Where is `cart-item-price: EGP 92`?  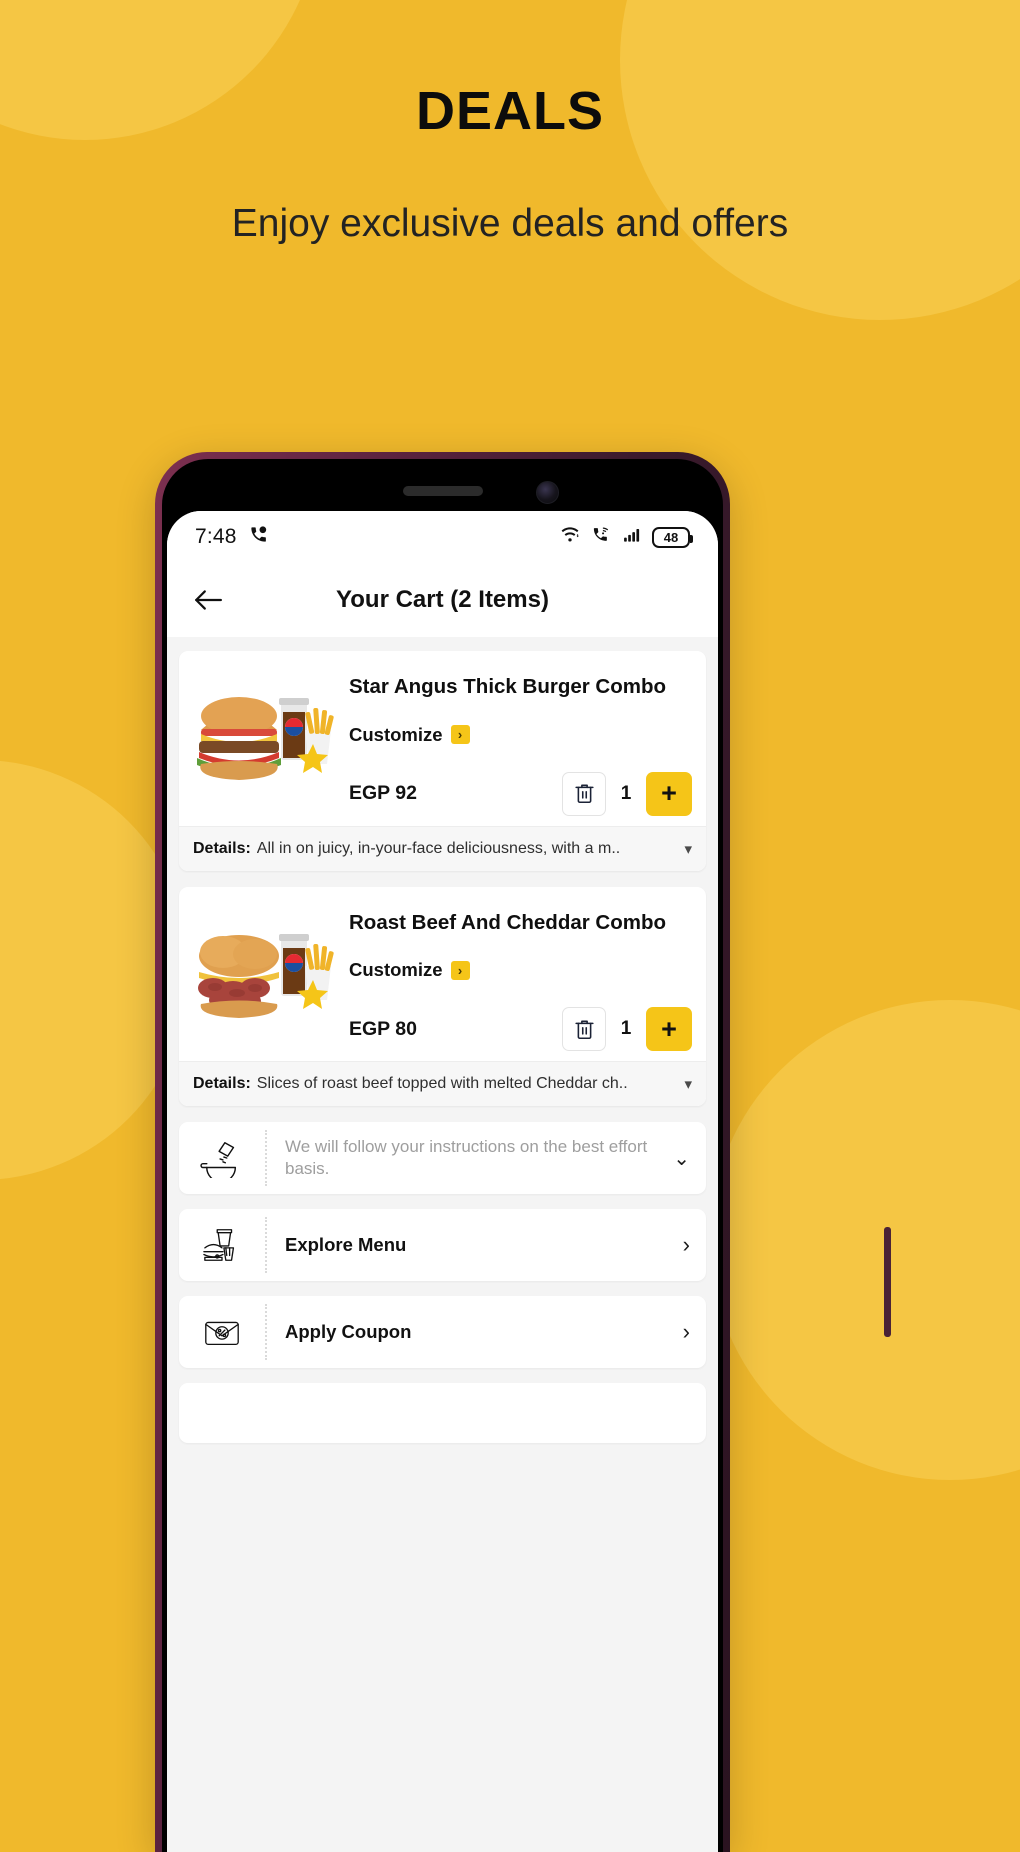 cart-item-price: EGP 92 is located at coordinates (383, 793).